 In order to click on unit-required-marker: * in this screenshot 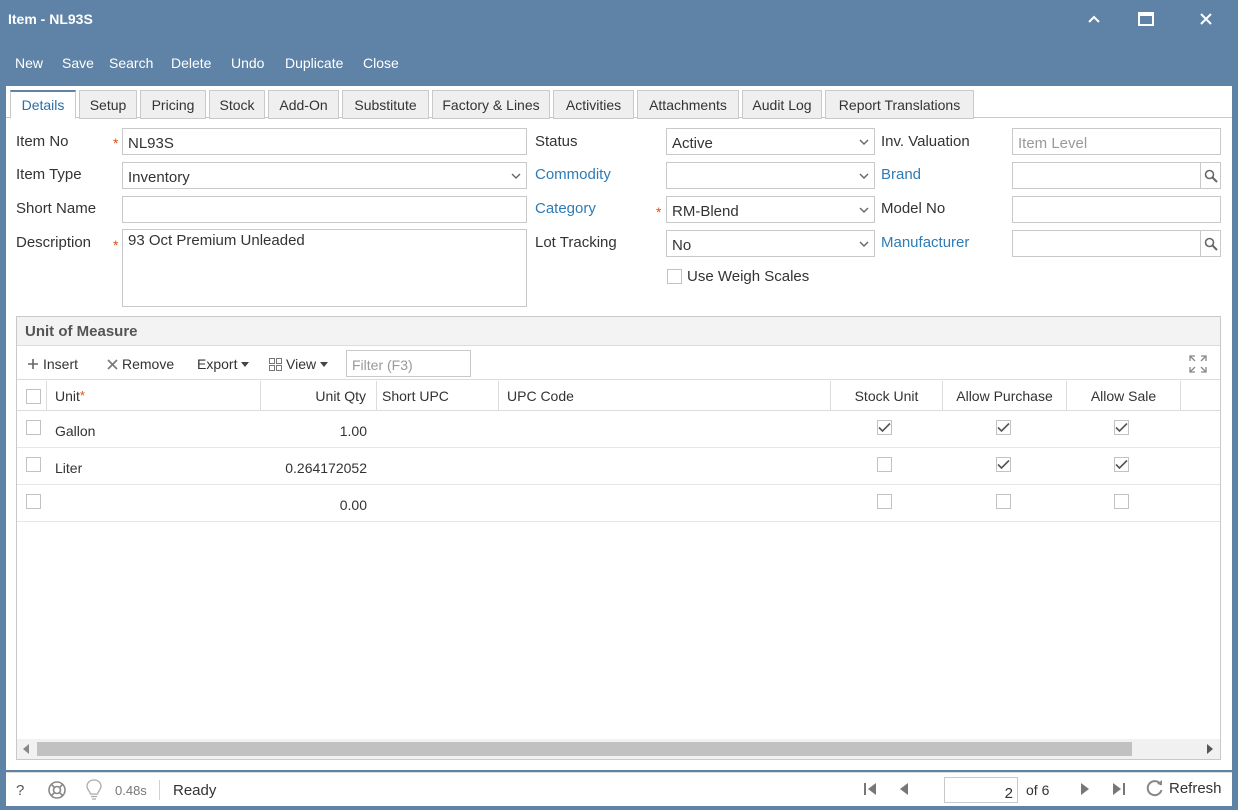, I will do `click(82, 395)`.